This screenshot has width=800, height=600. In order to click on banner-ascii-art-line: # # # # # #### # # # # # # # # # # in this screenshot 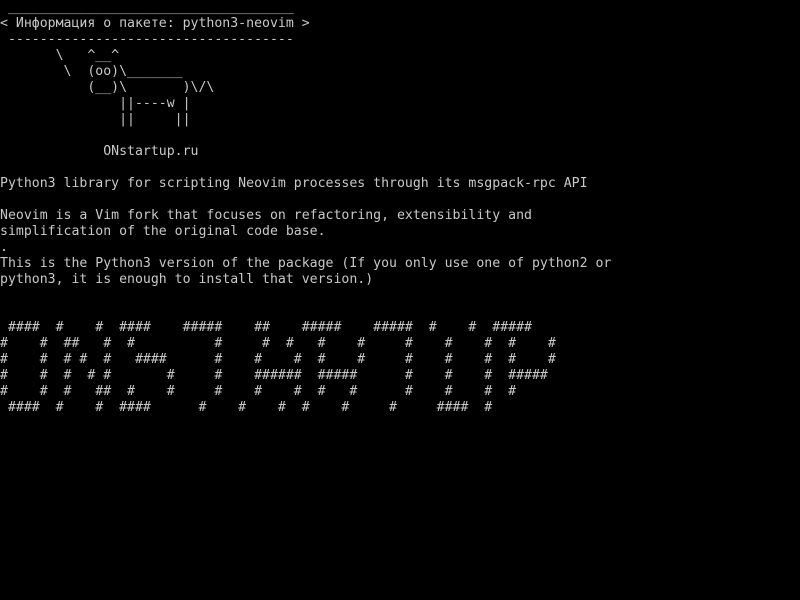, I will do `click(278, 359)`.